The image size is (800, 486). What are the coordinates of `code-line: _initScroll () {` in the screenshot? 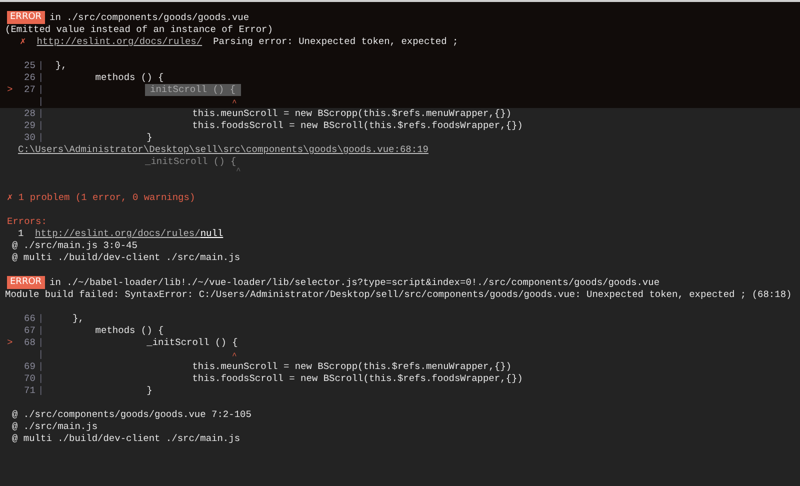 It's located at (192, 343).